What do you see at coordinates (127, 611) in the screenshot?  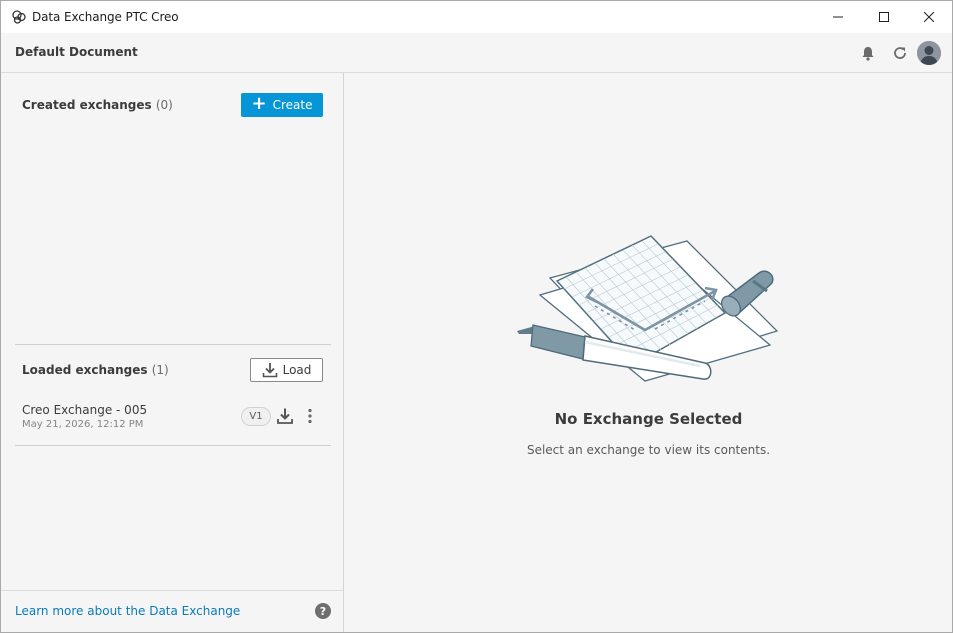 I see `learn-more-link: Learn more about the Data Exchange` at bounding box center [127, 611].